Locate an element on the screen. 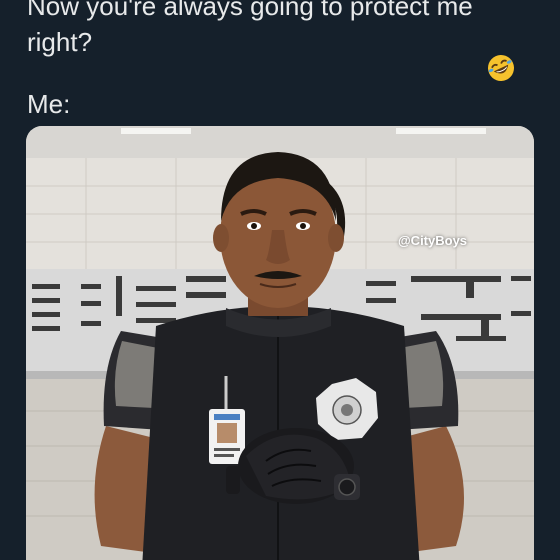 This screenshot has height=560, width=560. tweet-text-line-2: right? is located at coordinates (60, 42).